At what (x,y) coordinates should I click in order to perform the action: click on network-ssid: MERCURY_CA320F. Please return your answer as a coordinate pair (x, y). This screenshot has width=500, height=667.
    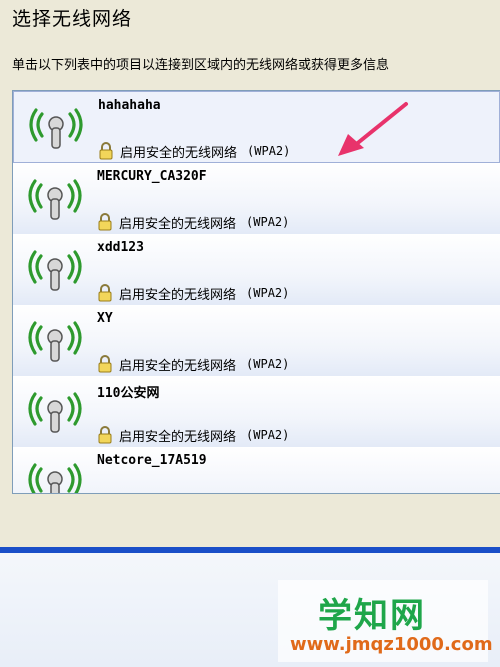
    Looking at the image, I should click on (152, 176).